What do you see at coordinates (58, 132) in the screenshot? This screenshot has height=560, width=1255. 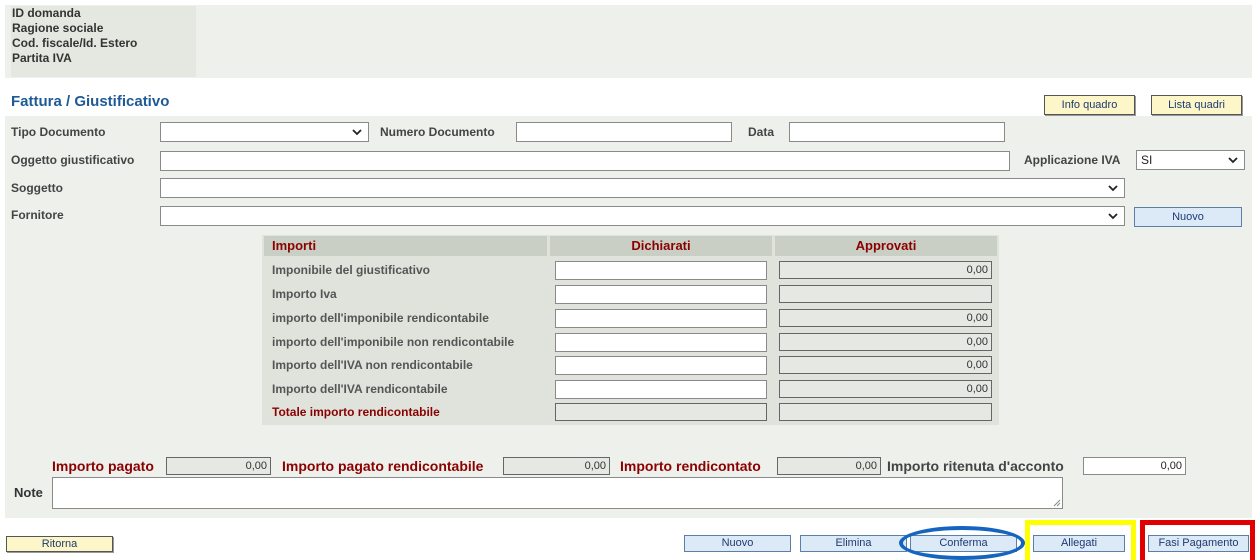 I see `tipo-documento-label: Tipo Documento` at bounding box center [58, 132].